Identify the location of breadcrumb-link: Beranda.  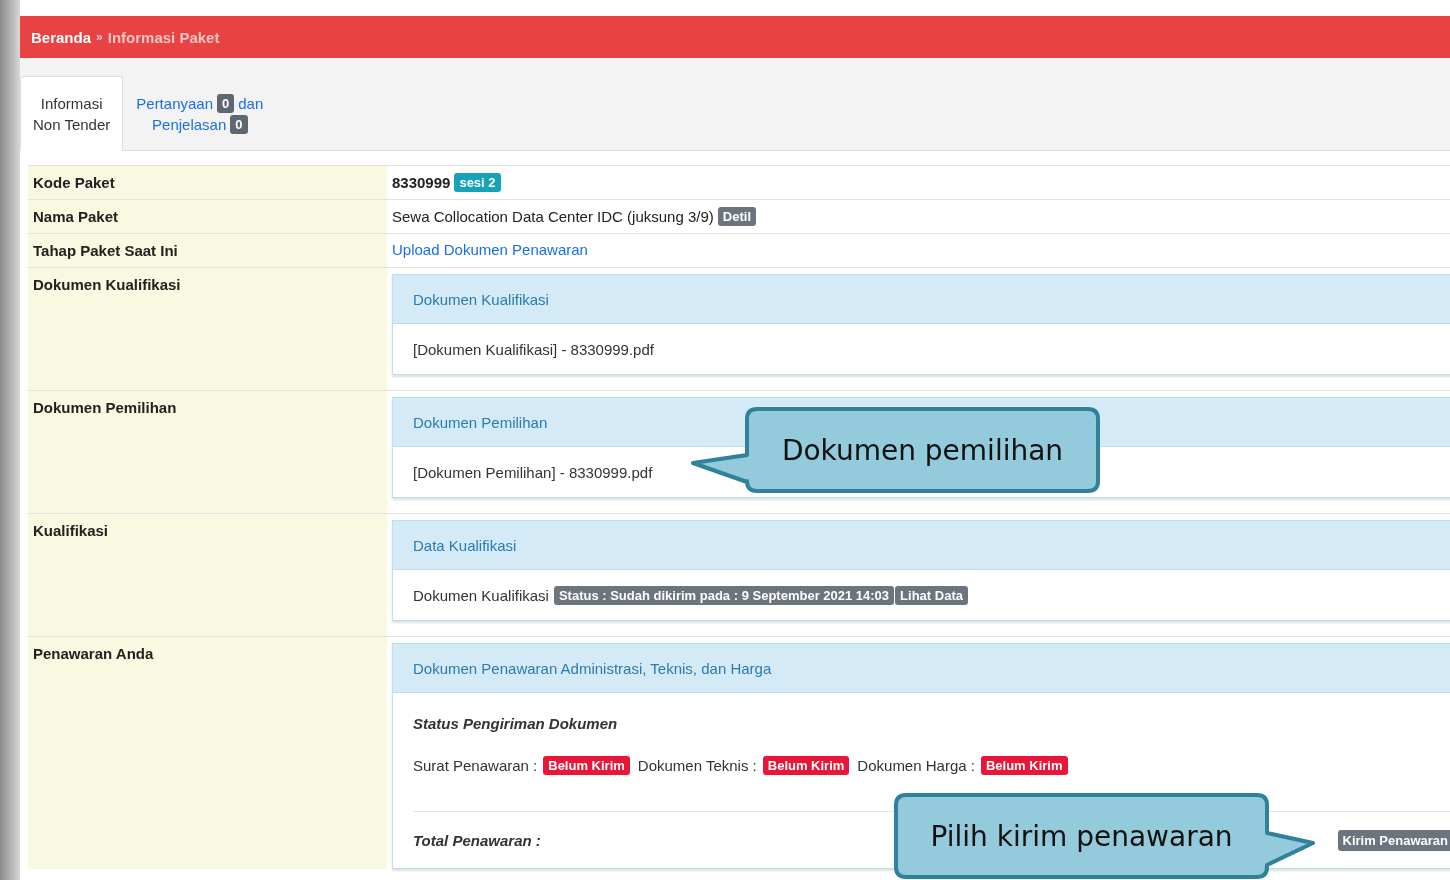
(61, 37).